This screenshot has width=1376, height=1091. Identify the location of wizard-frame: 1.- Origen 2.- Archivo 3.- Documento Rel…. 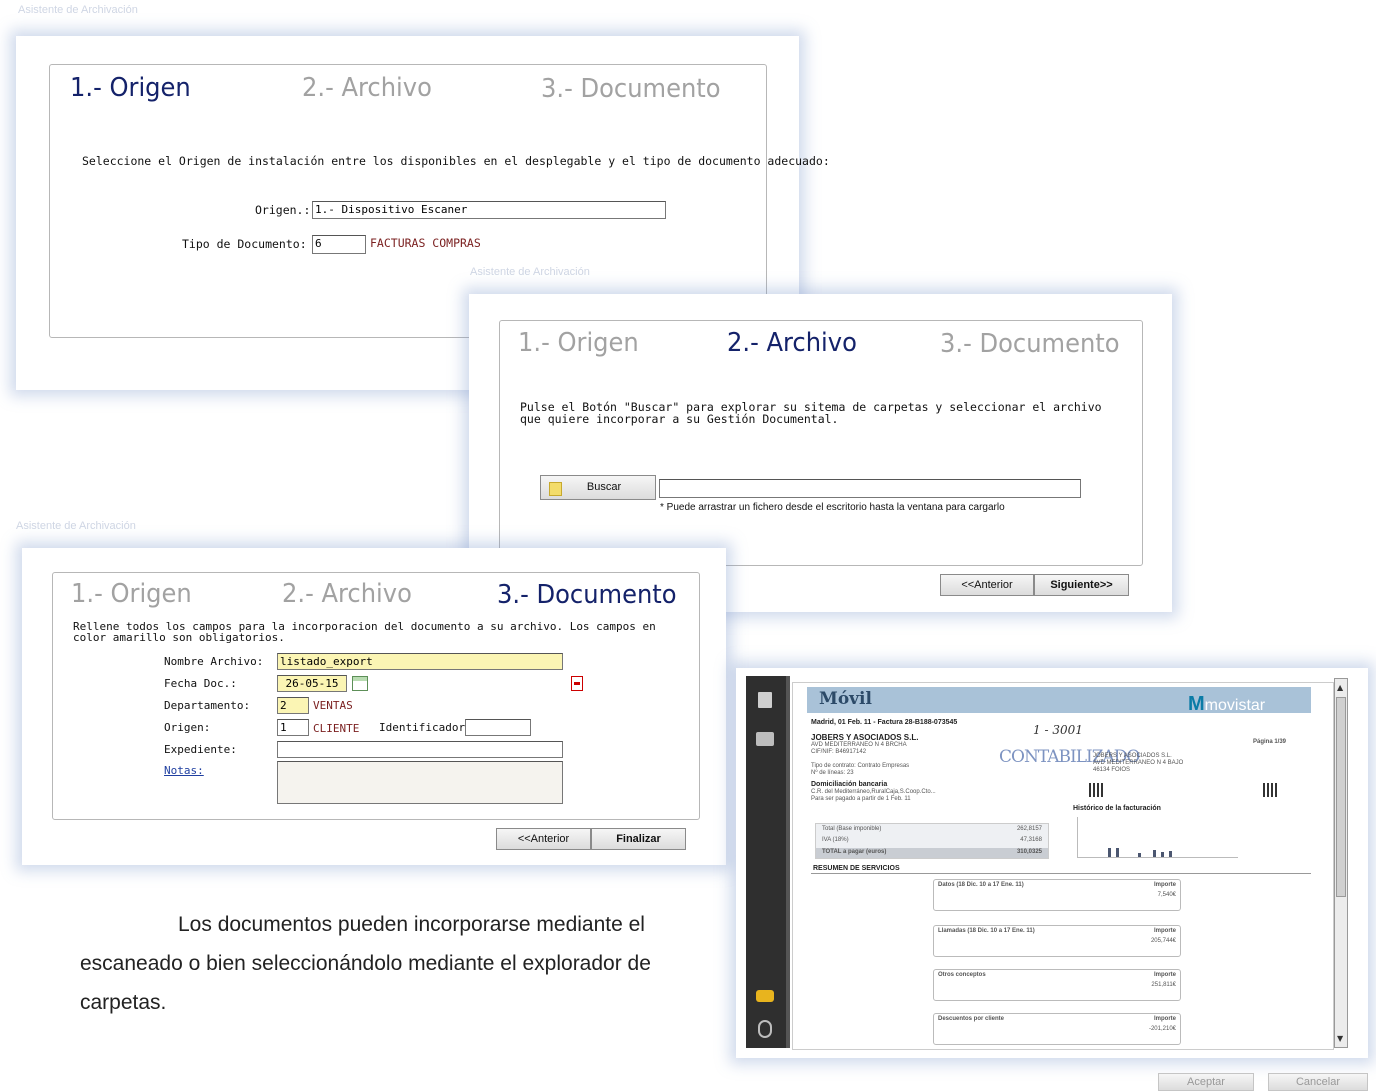
(376, 696).